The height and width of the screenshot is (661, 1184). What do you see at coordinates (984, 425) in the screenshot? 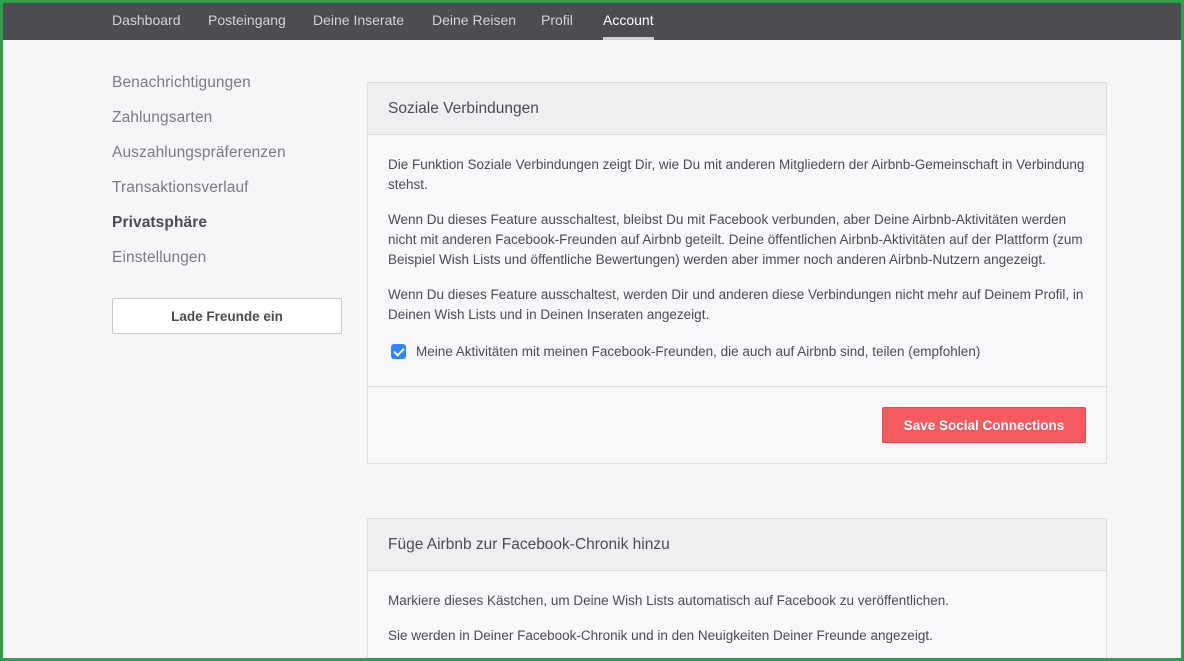
I see `save-social-connections-button: Save Social Connections` at bounding box center [984, 425].